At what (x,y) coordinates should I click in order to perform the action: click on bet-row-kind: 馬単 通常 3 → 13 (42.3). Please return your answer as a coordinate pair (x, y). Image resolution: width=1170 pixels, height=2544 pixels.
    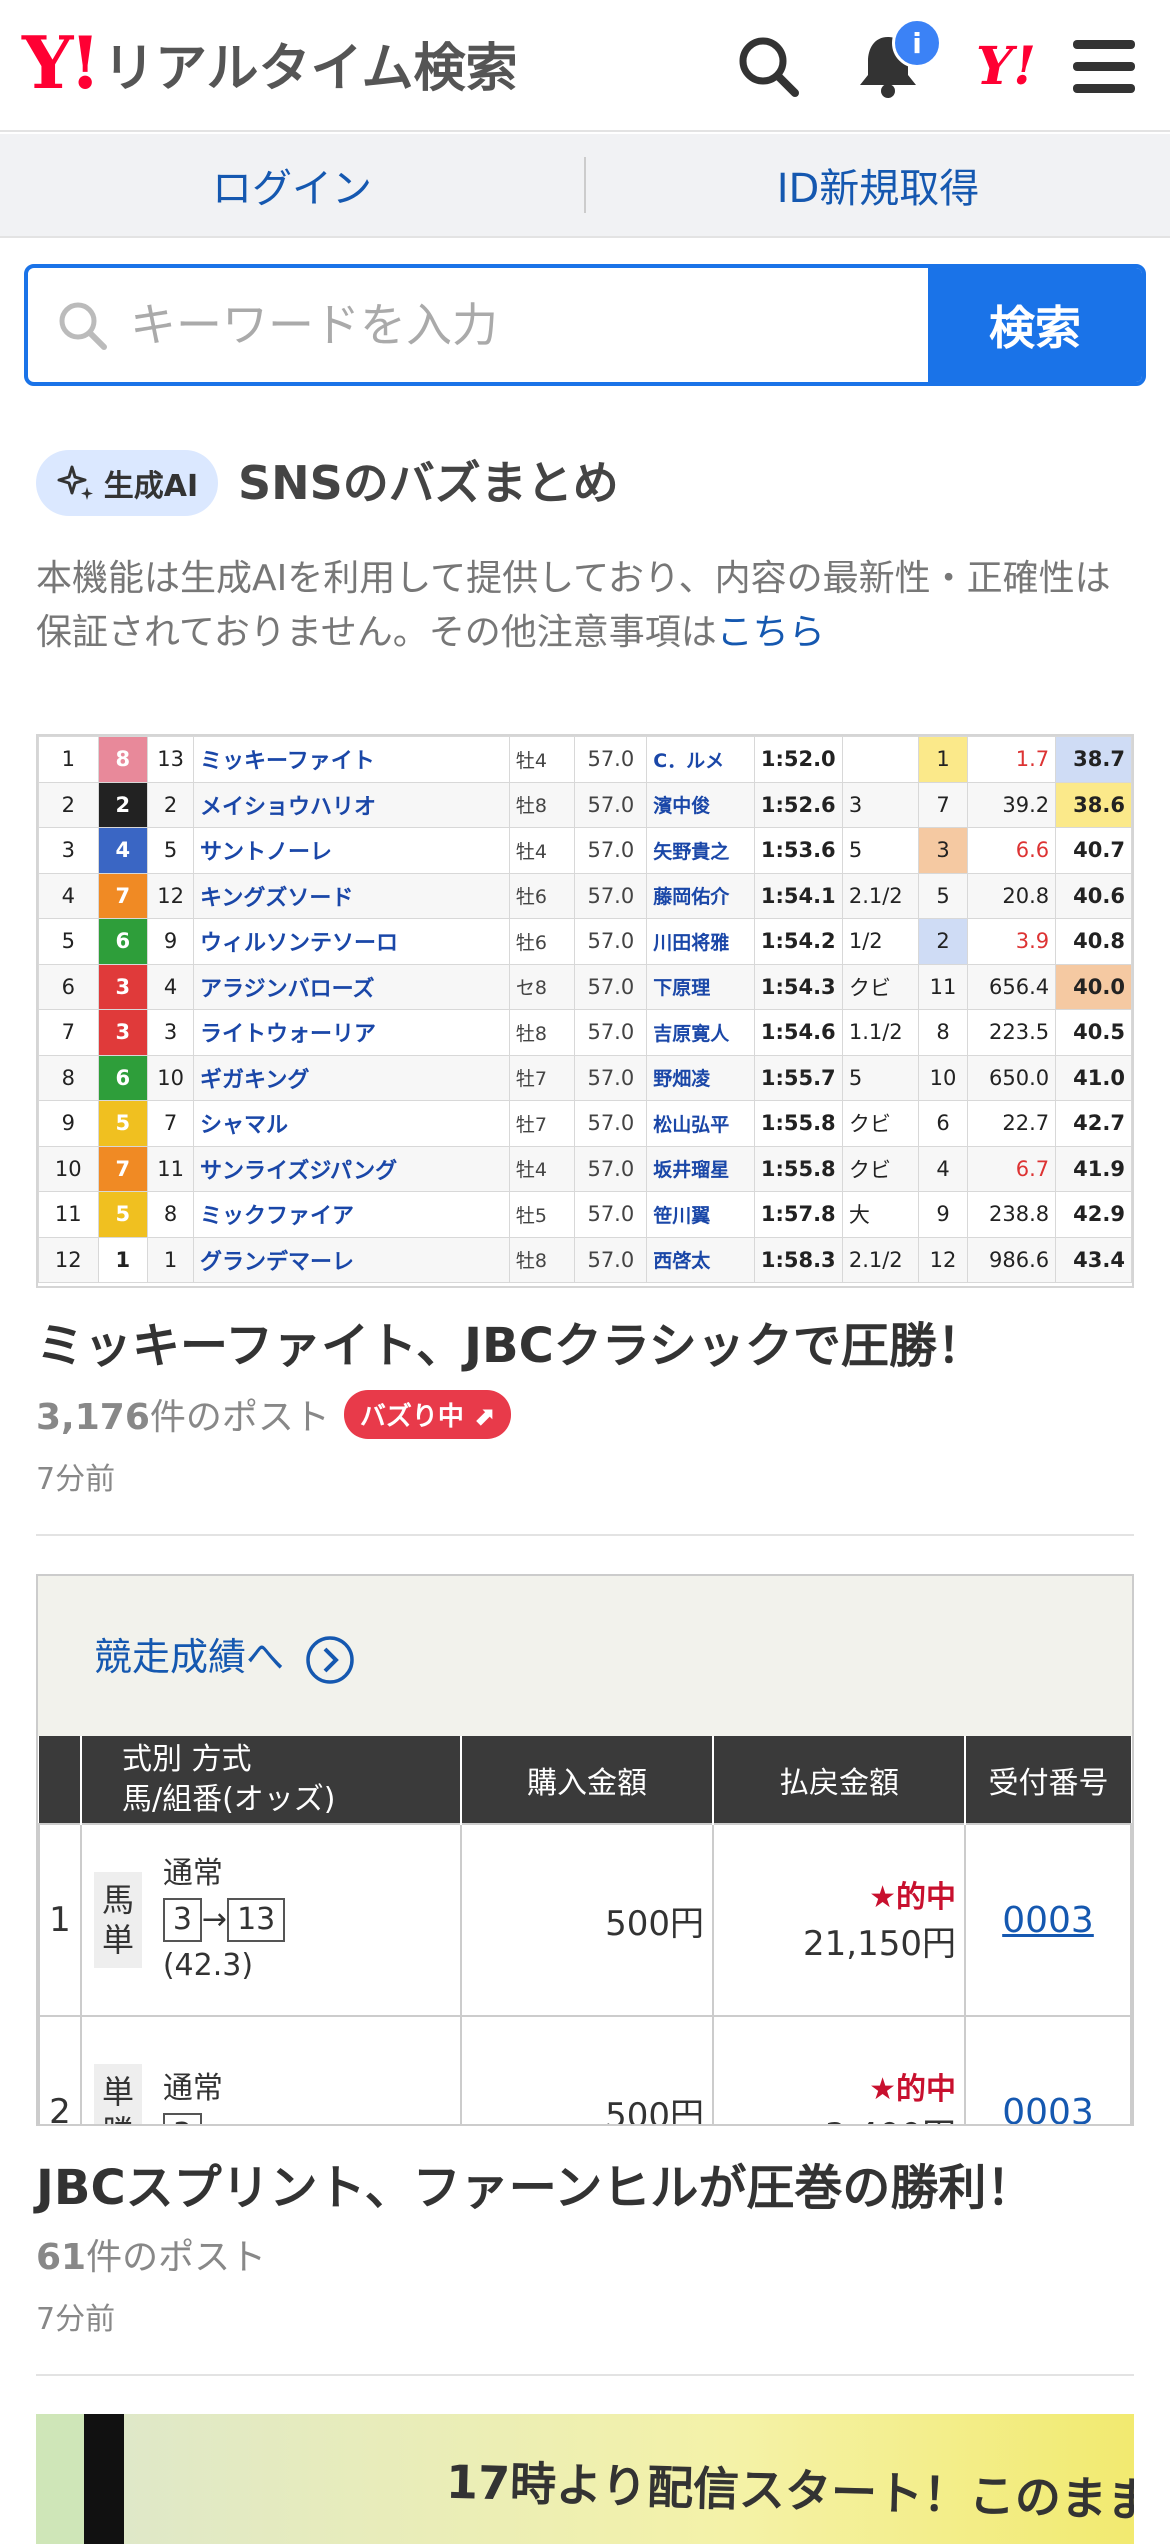
    Looking at the image, I should click on (271, 1920).